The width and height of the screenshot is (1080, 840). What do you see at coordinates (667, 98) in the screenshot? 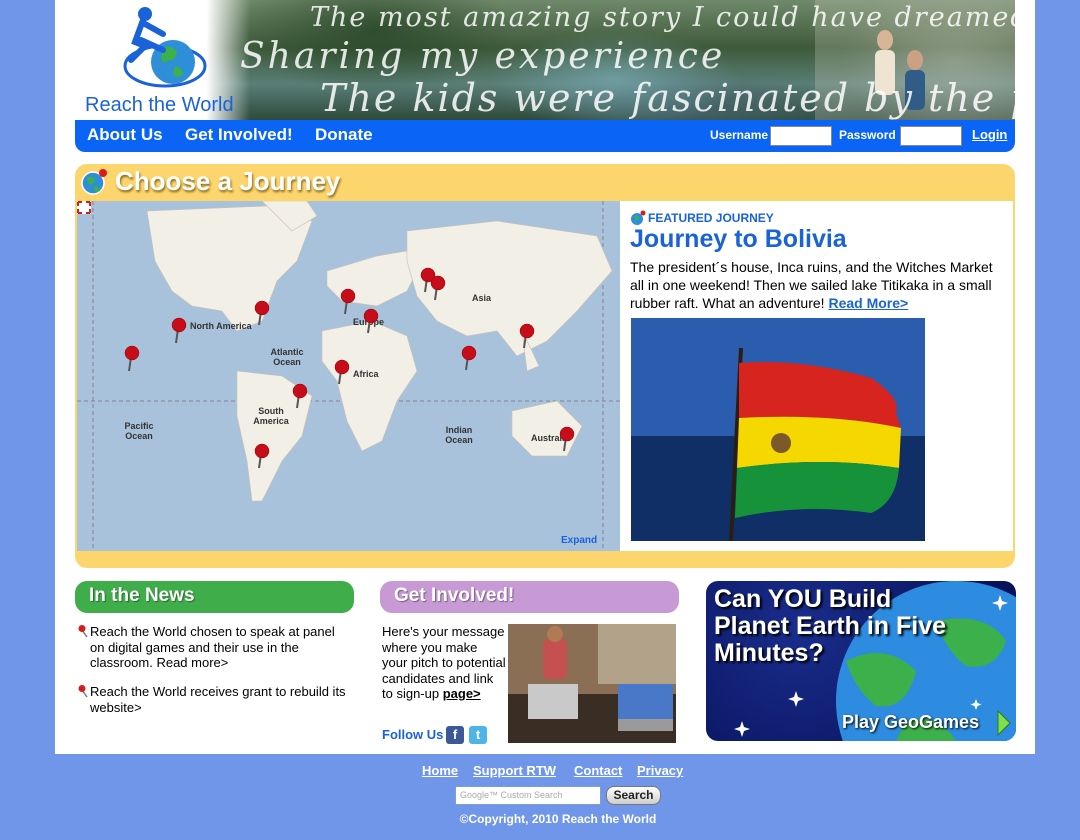
I see `banner-tagline-3: The kids were fascinated by the person` at bounding box center [667, 98].